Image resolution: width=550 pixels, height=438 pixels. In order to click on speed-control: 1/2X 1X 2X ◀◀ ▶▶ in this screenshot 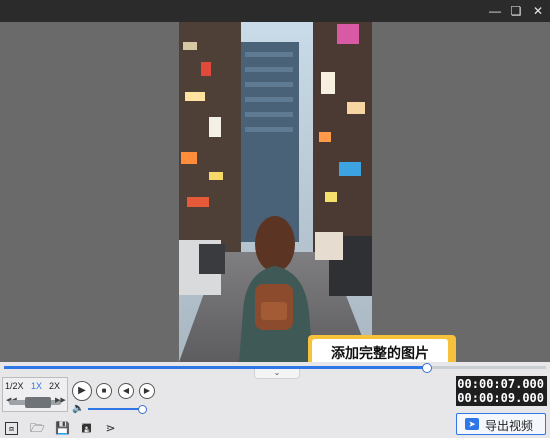, I will do `click(35, 394)`.